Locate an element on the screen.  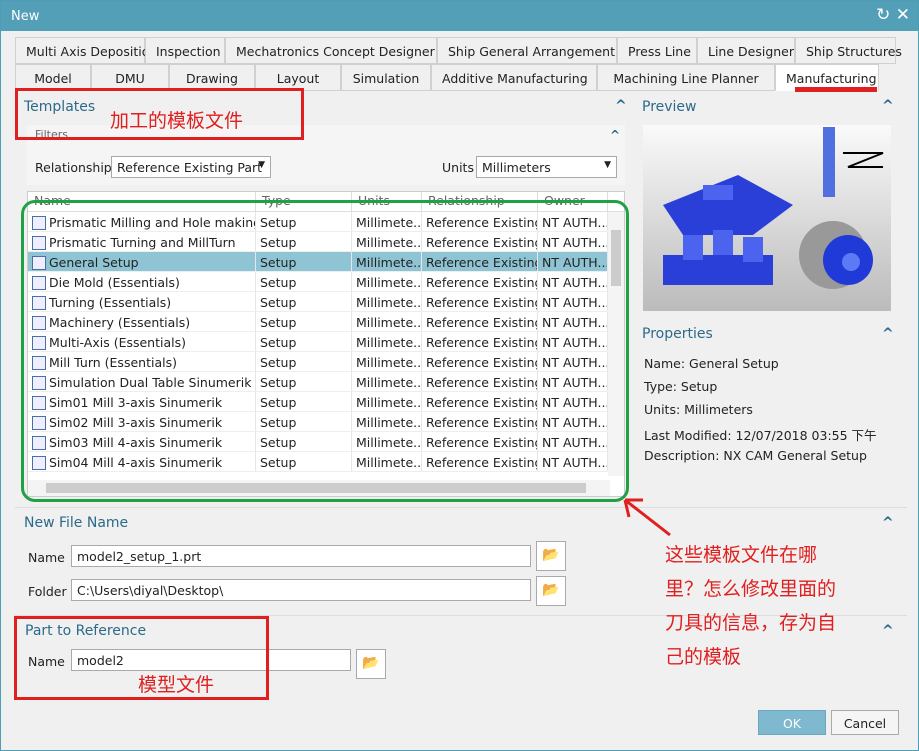
close-icon: ✕ is located at coordinates (903, 15).